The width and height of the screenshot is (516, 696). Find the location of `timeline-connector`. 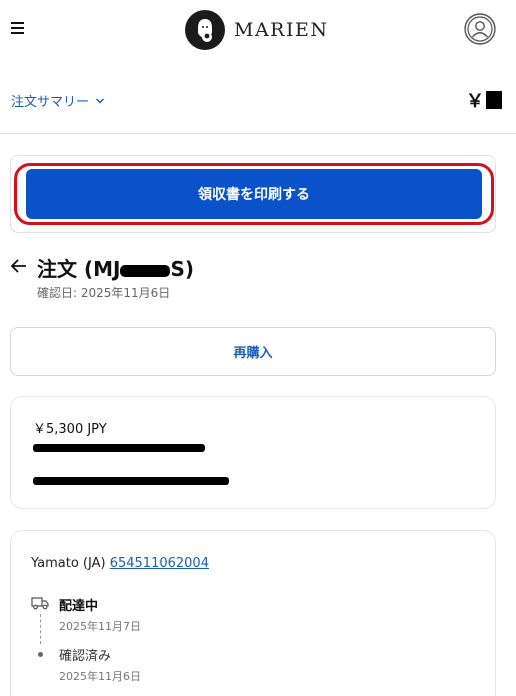

timeline-connector is located at coordinates (40, 629).